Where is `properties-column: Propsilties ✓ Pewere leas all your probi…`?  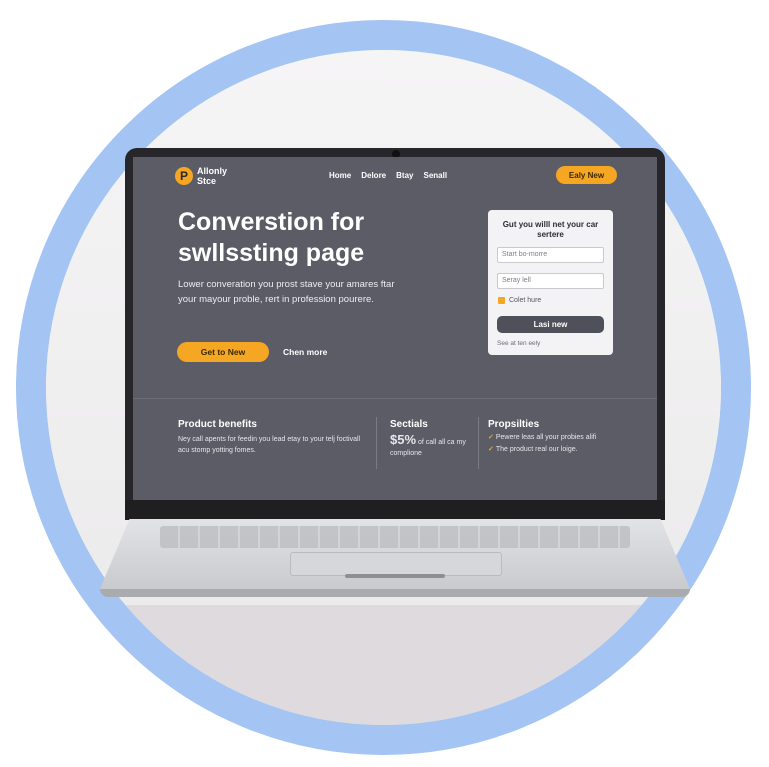
properties-column: Propsilties ✓ Pewere leas all your probi… is located at coordinates (553, 436).